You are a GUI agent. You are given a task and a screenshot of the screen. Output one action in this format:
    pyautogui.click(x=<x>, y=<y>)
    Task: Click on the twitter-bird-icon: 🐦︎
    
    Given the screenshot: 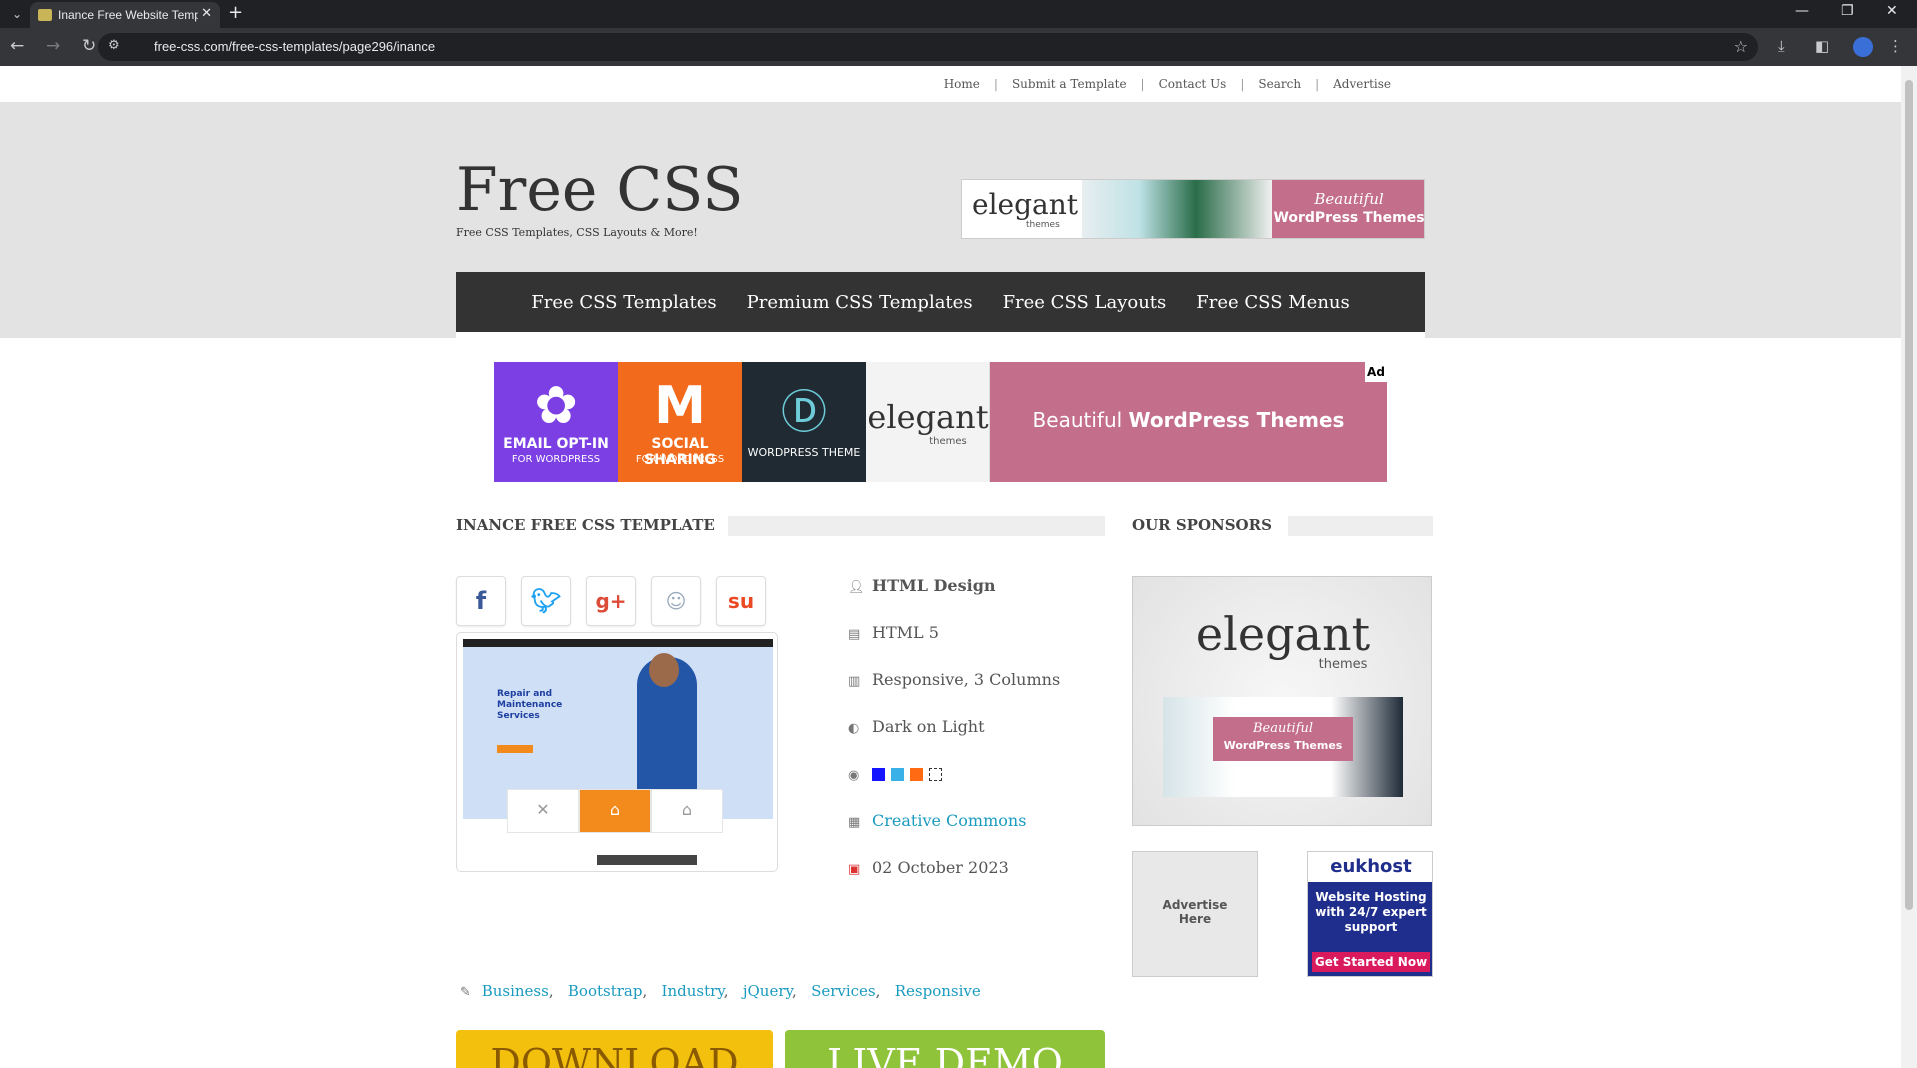 What is the action you would take?
    pyautogui.click(x=546, y=601)
    